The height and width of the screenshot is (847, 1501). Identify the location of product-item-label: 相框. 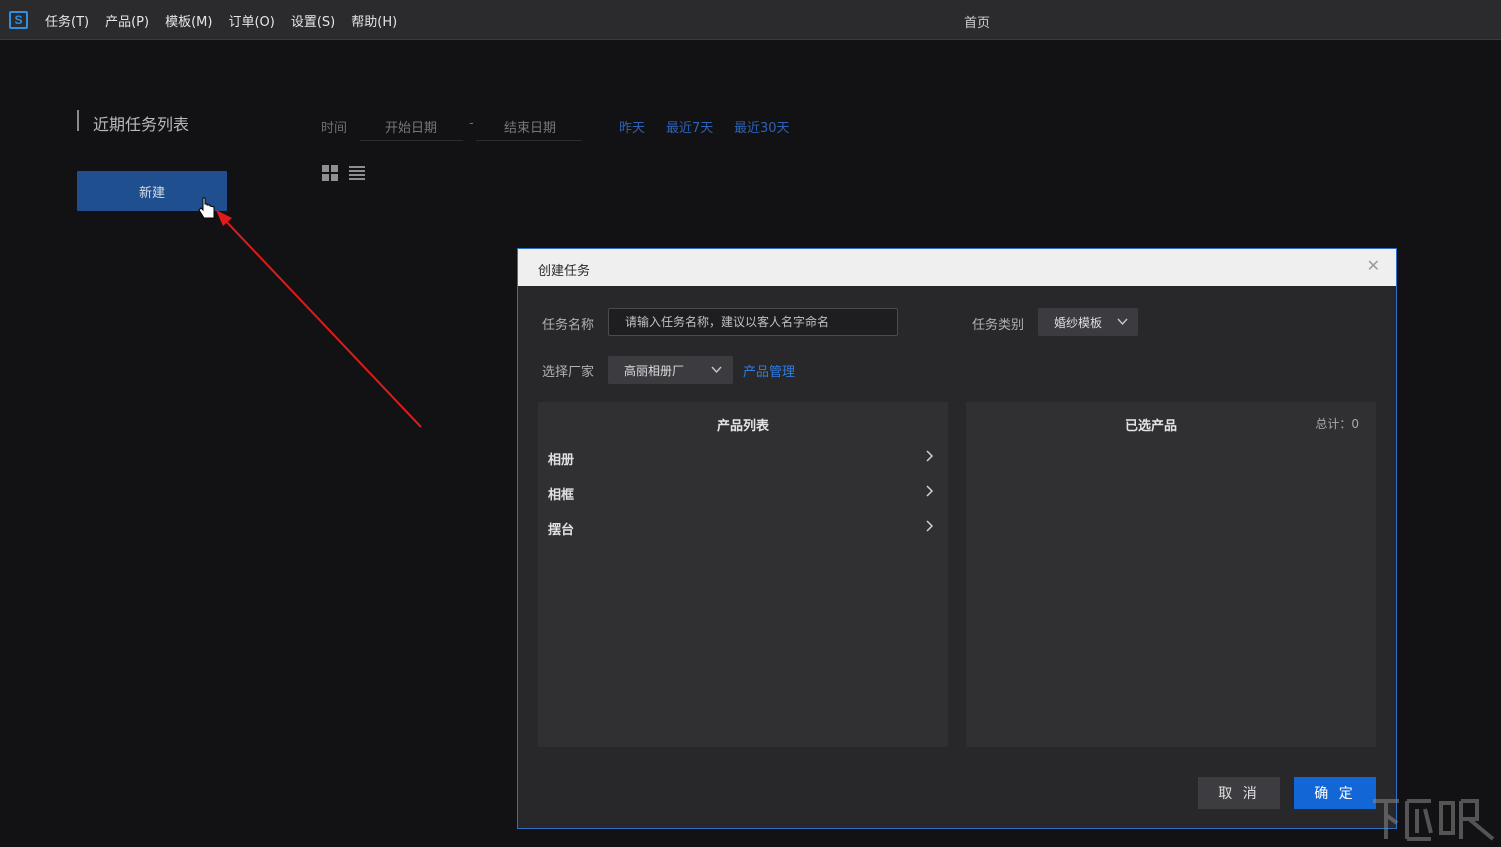
(561, 495).